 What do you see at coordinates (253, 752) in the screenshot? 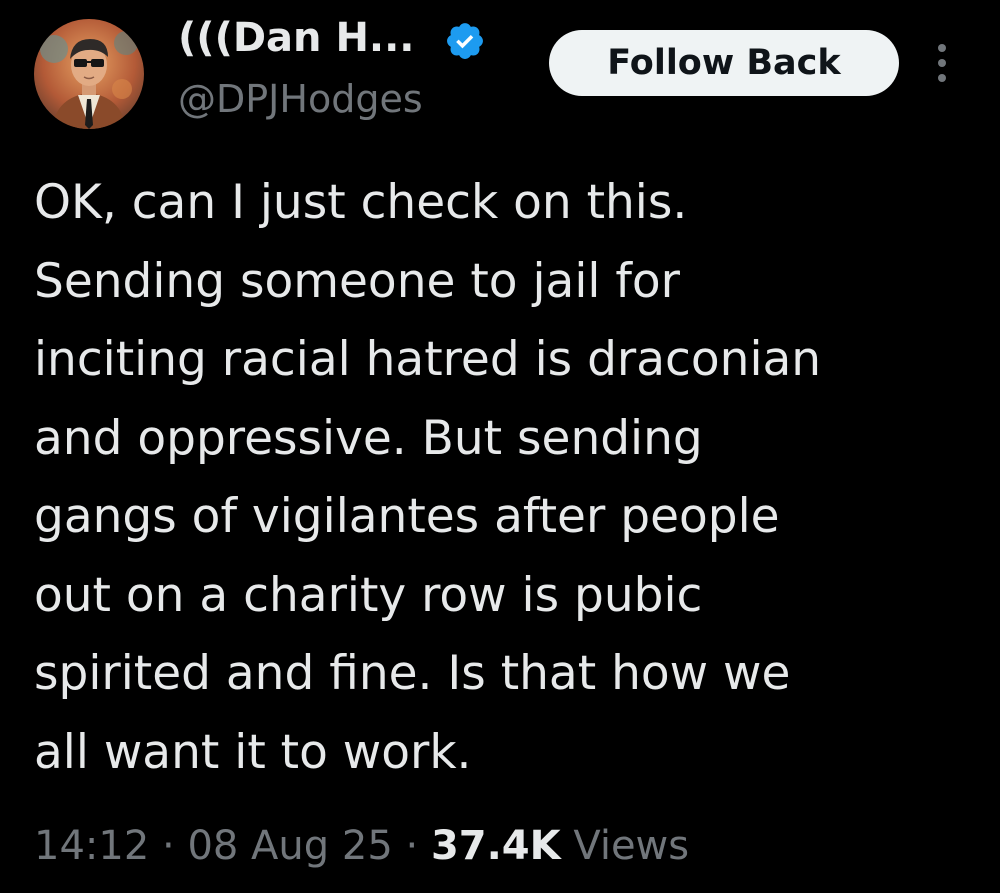
I see `tweet-text-line: all want it to work.` at bounding box center [253, 752].